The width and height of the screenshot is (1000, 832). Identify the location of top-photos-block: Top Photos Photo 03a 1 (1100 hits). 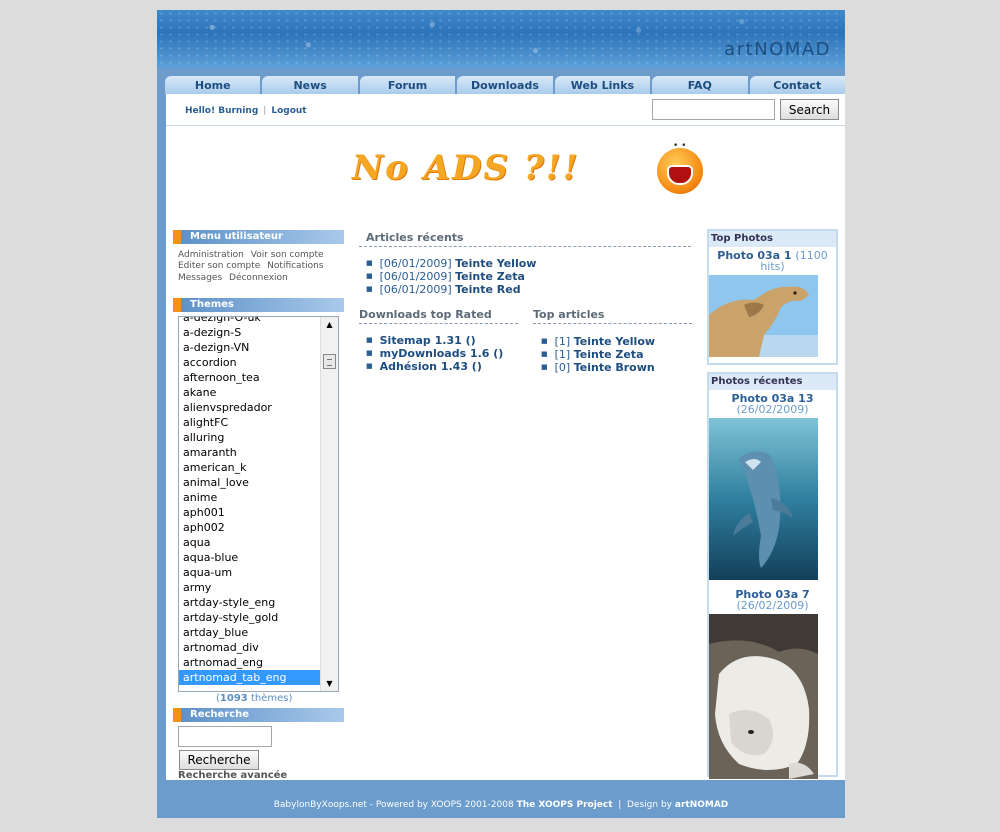
(772, 297).